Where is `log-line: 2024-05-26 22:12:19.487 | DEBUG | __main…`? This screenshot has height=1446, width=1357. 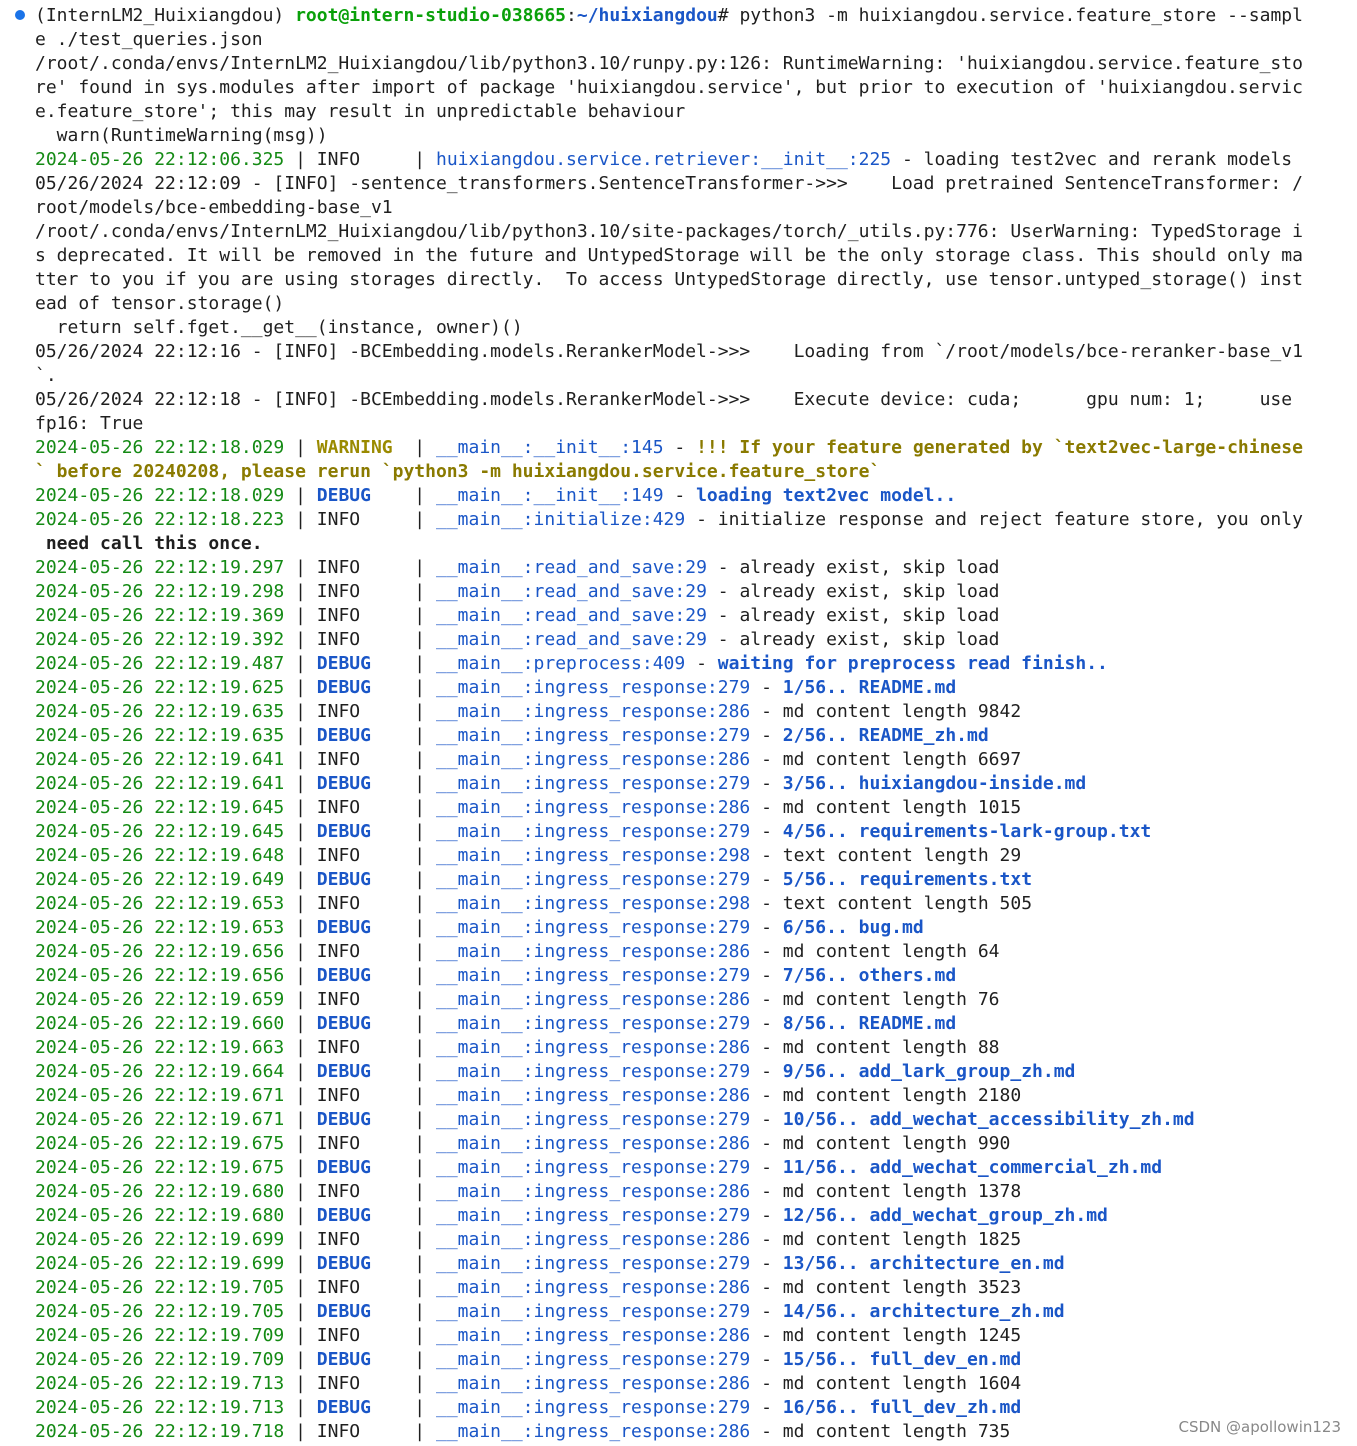 log-line: 2024-05-26 22:12:19.487 | DEBUG | __main… is located at coordinates (571, 664).